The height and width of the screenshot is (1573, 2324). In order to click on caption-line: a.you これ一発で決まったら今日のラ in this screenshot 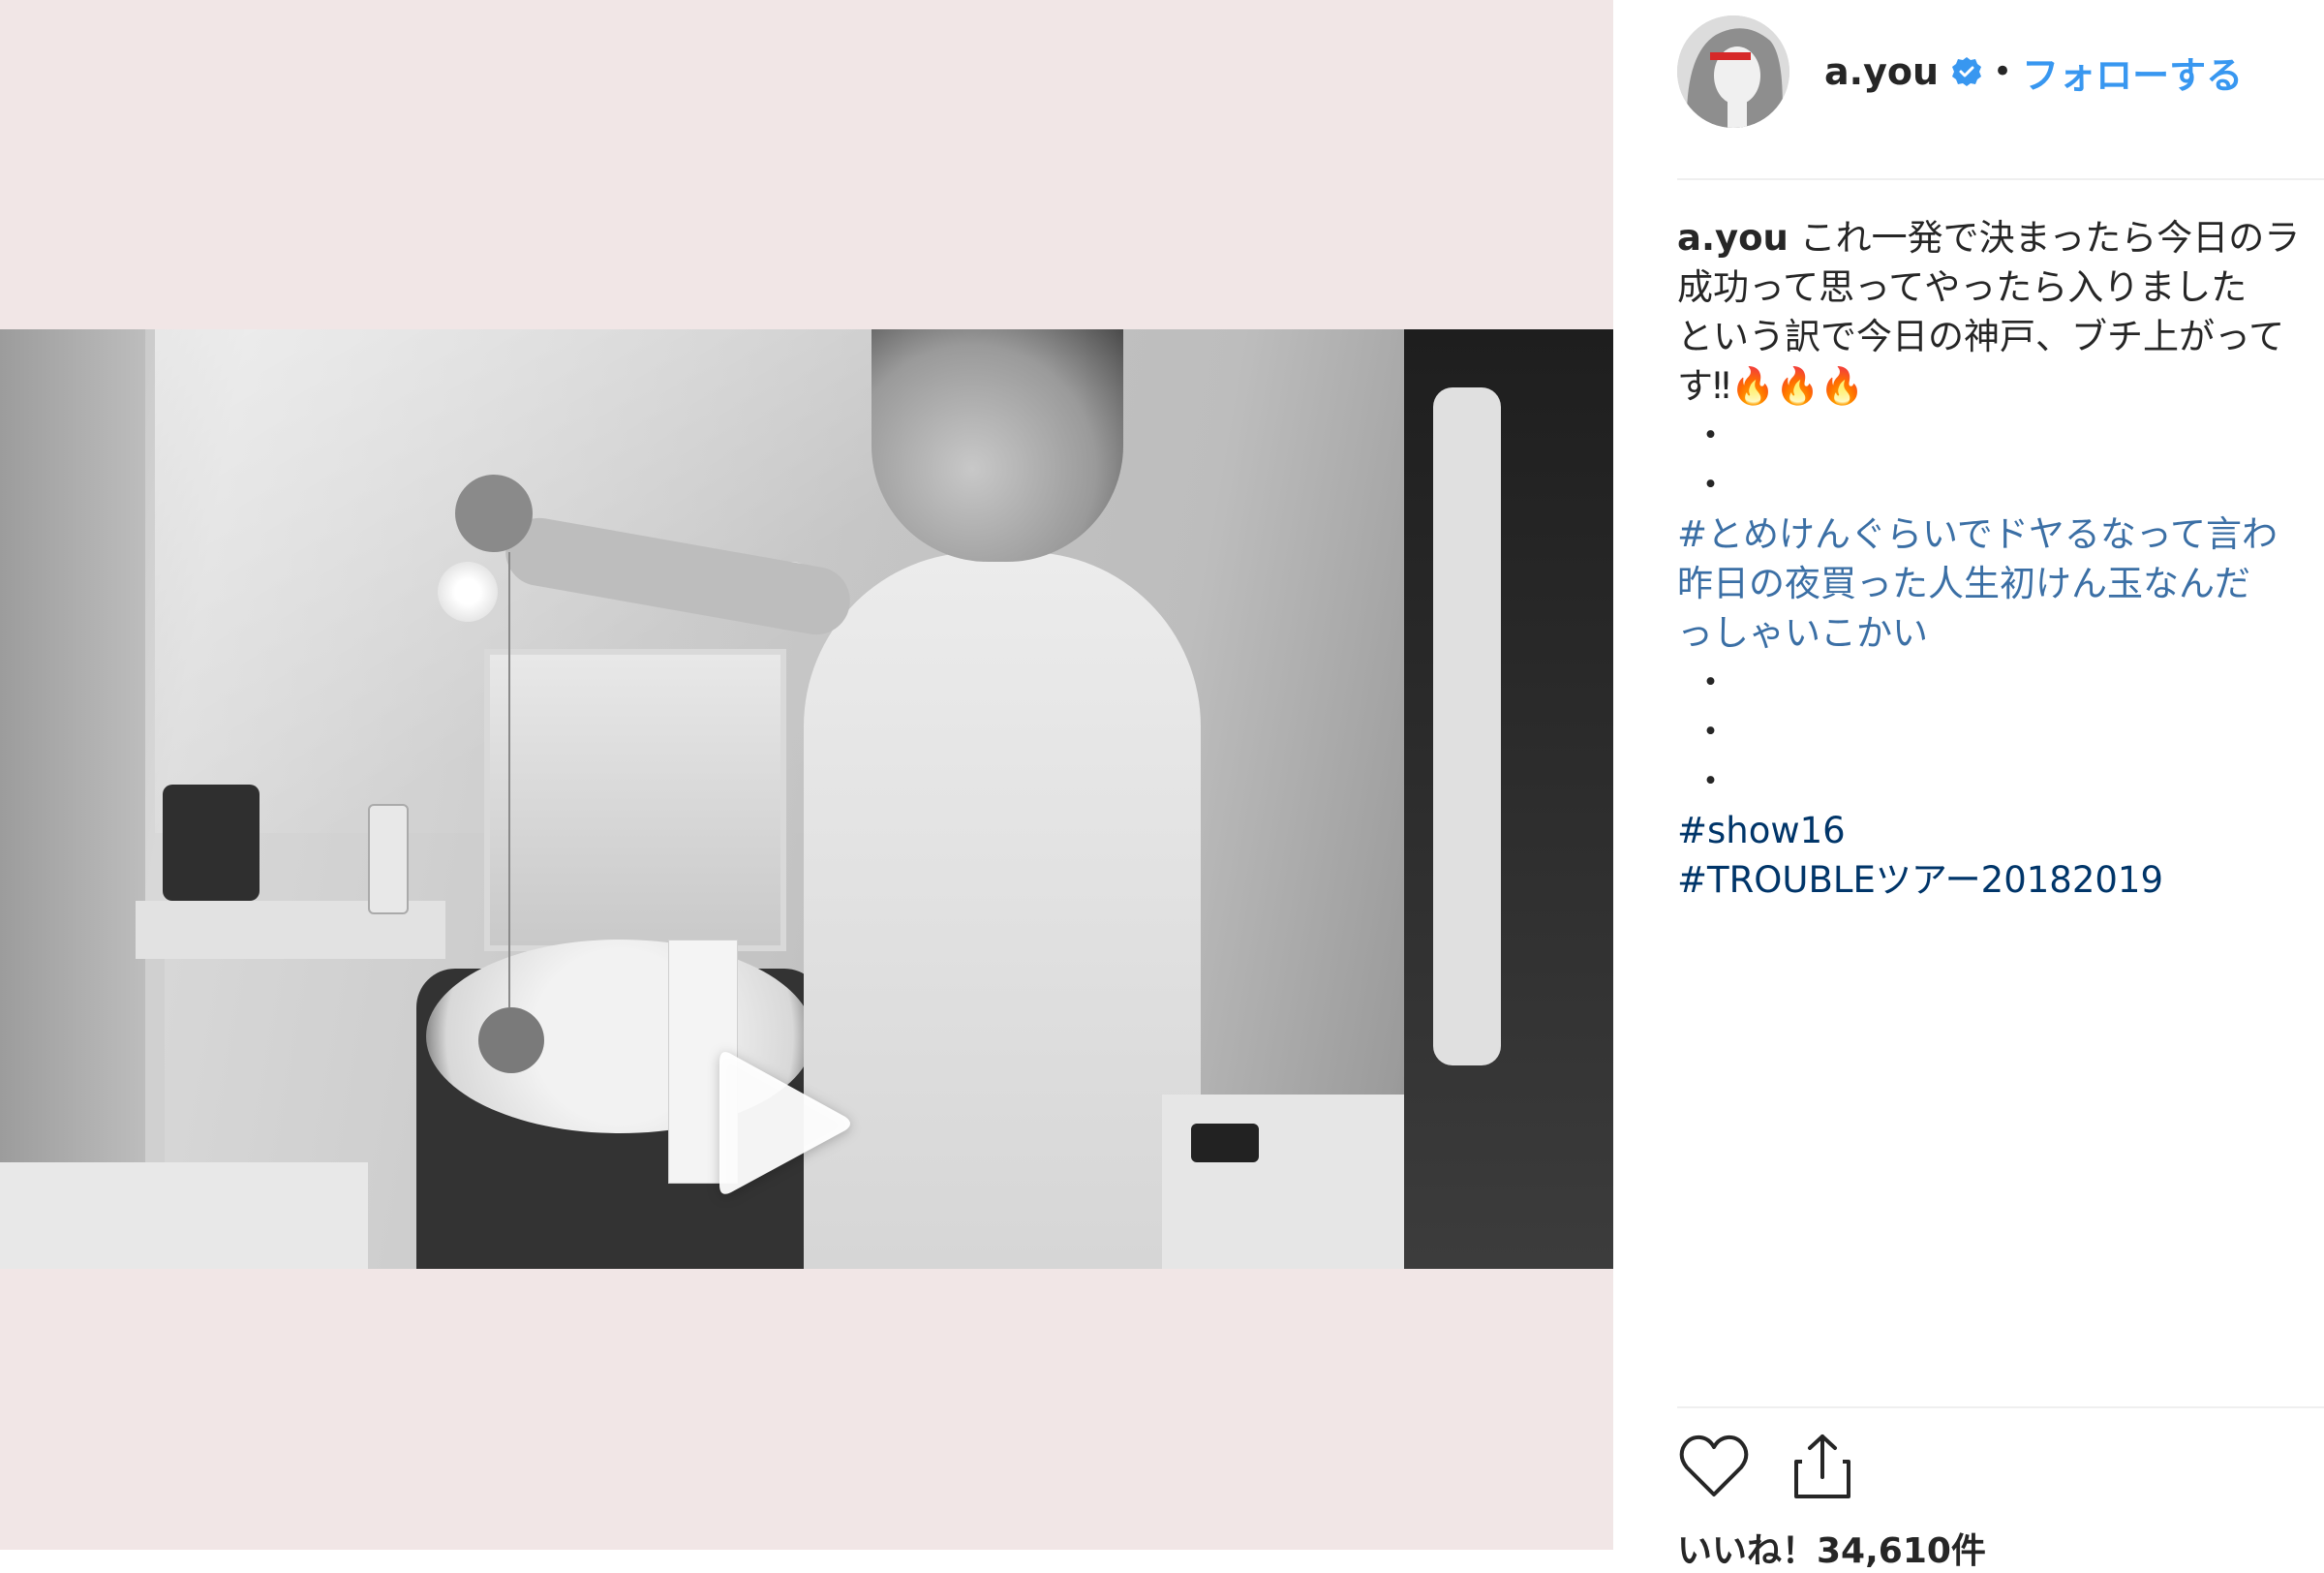, I will do `click(2001, 237)`.